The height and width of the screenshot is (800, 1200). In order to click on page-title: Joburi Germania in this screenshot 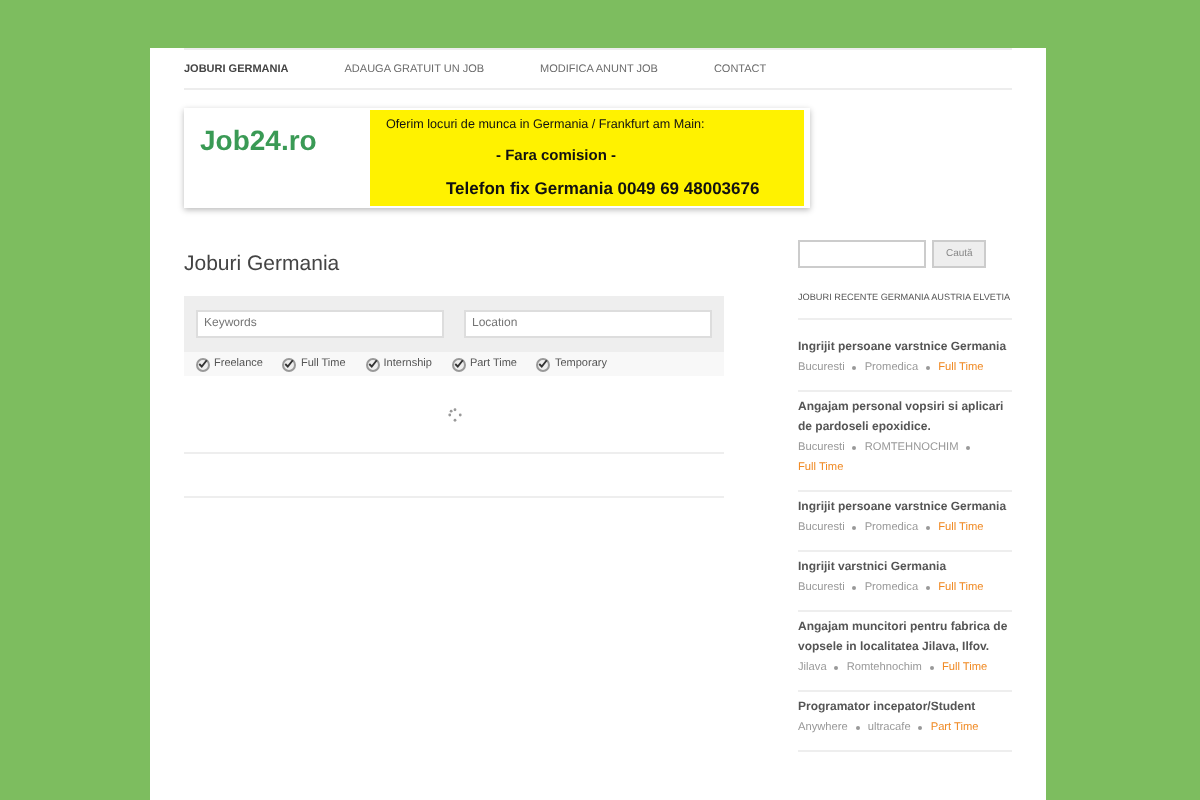, I will do `click(263, 264)`.